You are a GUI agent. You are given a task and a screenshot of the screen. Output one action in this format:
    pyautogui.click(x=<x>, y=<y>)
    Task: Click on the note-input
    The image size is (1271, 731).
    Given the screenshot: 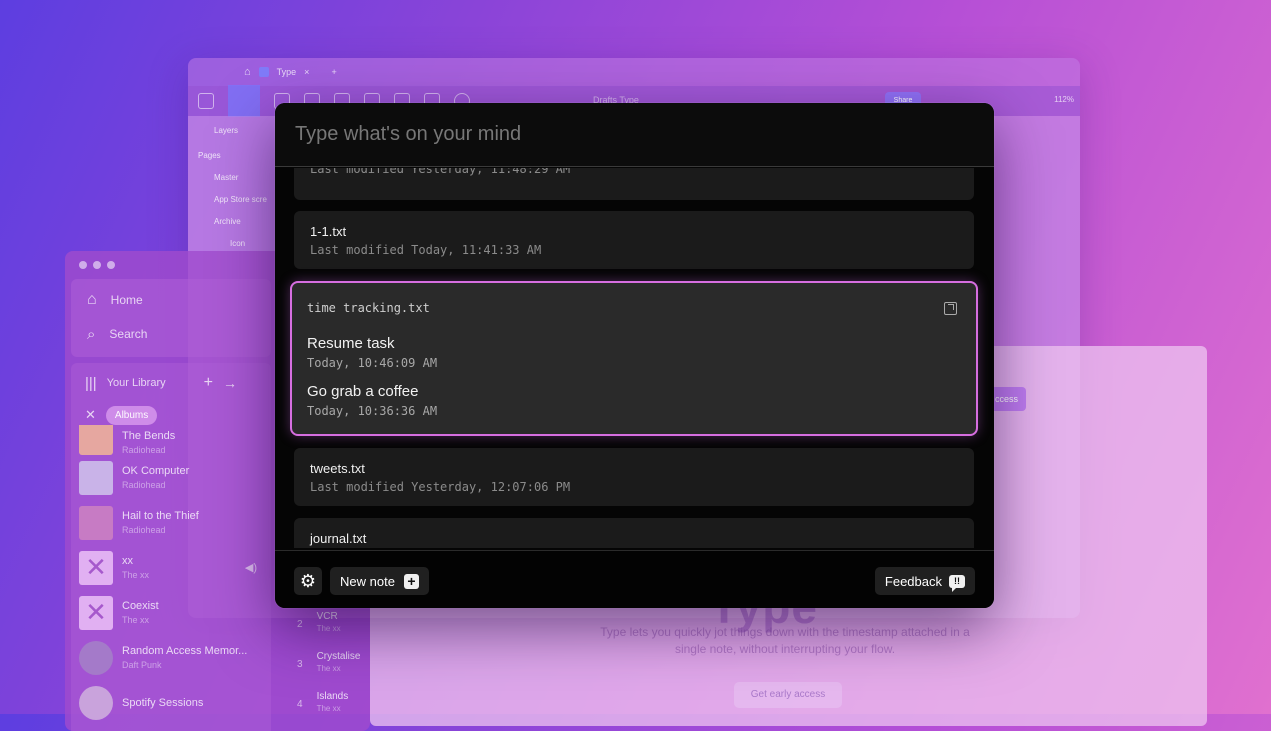 What is the action you would take?
    pyautogui.click(x=625, y=134)
    